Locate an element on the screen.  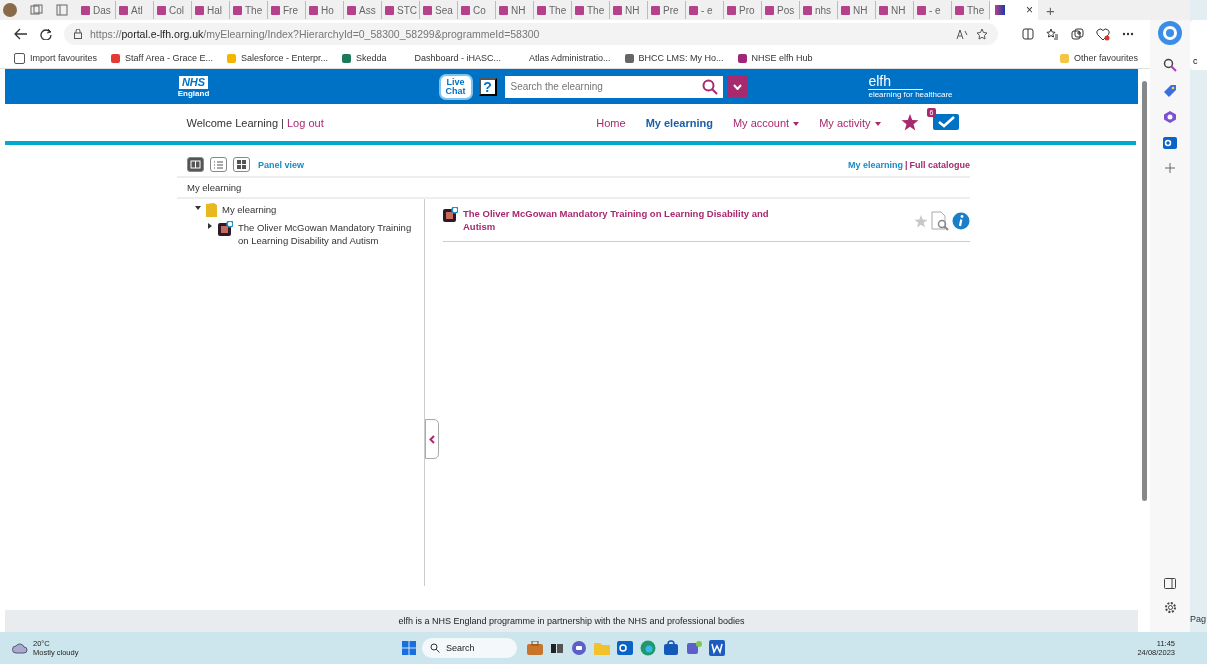
favourite-link: Skedda is located at coordinates (364, 58).